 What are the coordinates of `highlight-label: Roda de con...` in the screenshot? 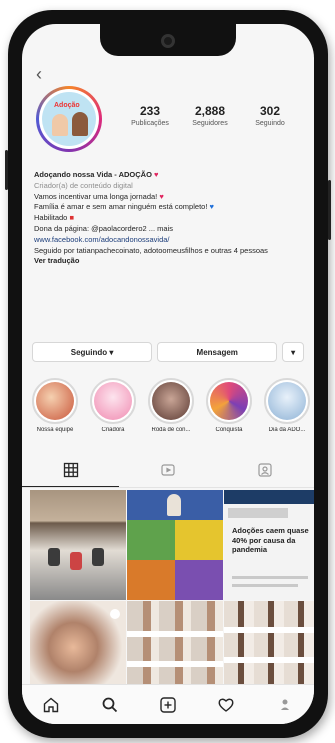 It's located at (171, 430).